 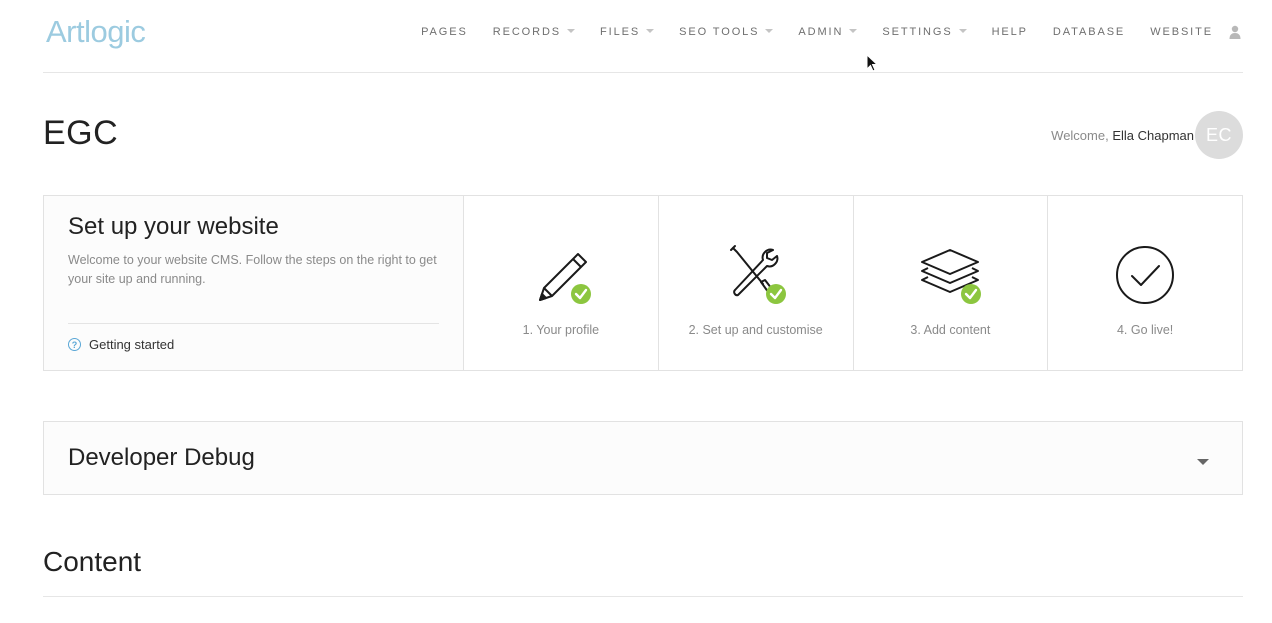 I want to click on nav-database: DATABASE, so click(x=1089, y=32).